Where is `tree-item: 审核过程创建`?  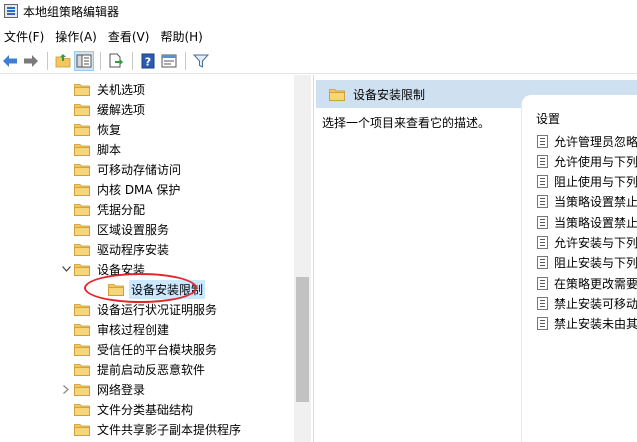 tree-item: 审核过程创建 is located at coordinates (114, 329).